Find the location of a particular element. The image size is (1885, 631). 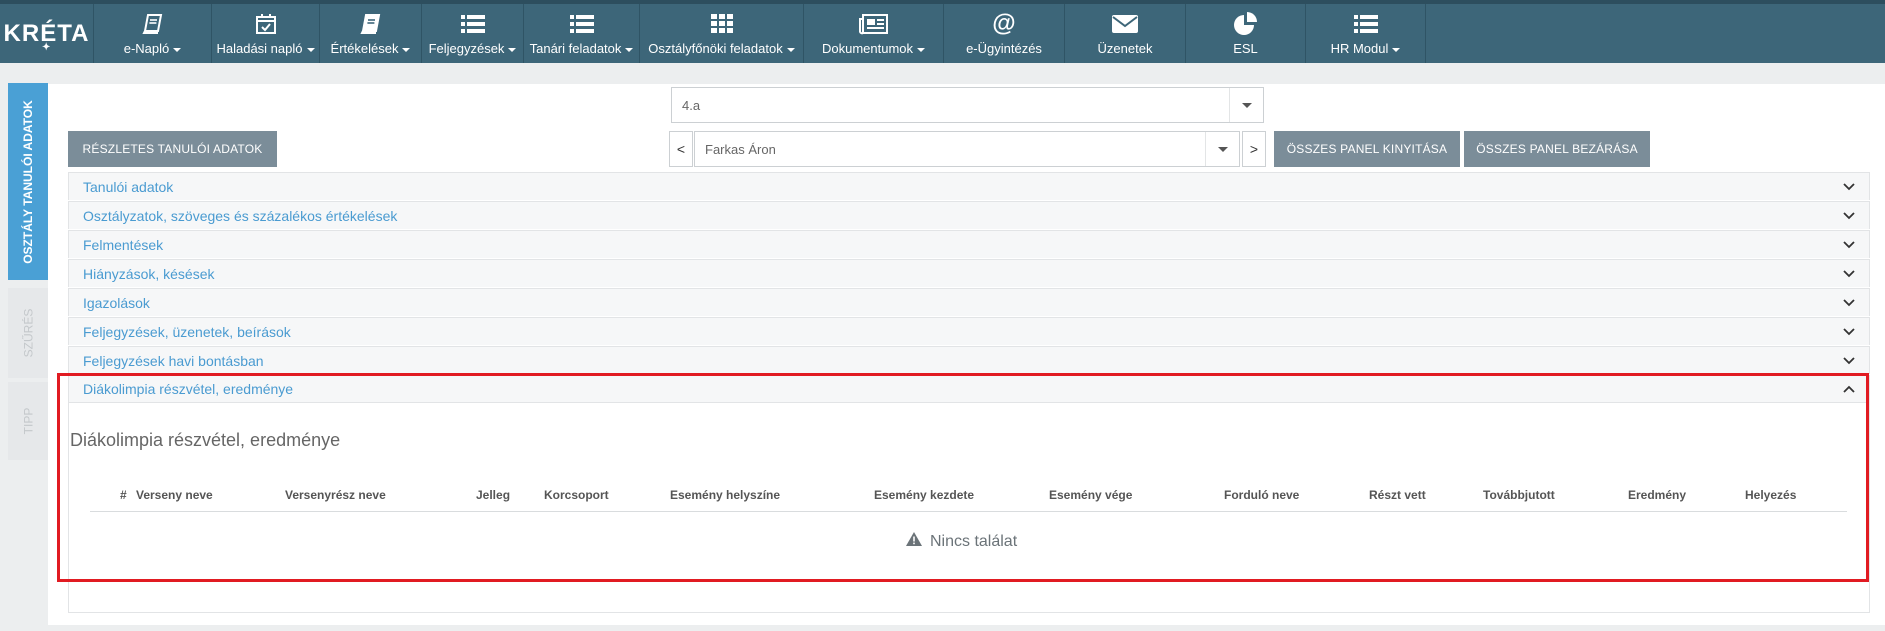

detailed-student-data-button: RÉSZLETES TANULÓI ADATOK is located at coordinates (172, 149).